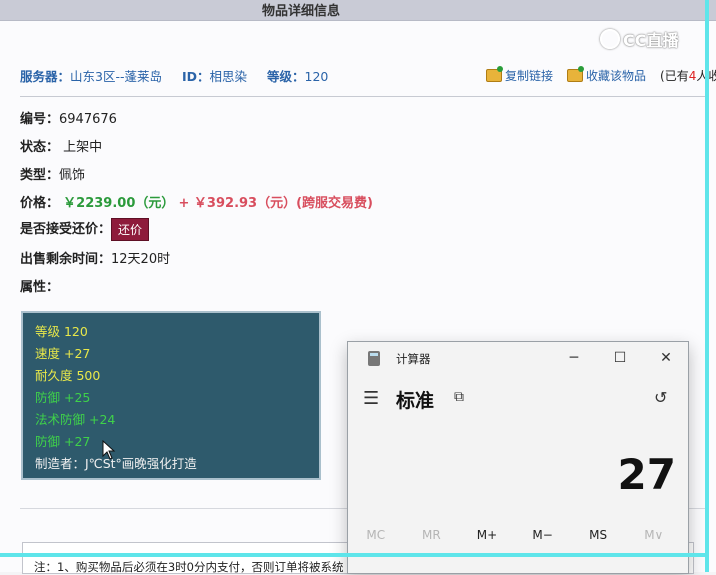 The image size is (716, 575). What do you see at coordinates (666, 358) in the screenshot?
I see `close-button: ✕` at bounding box center [666, 358].